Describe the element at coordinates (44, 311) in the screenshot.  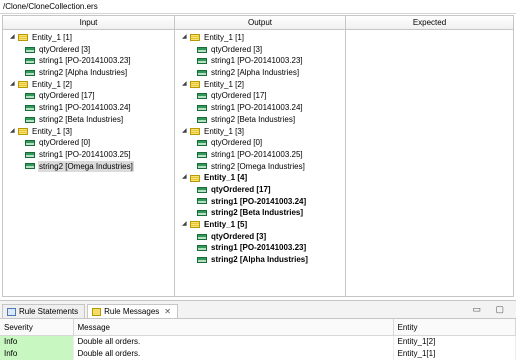
I see `tab-rule-statements: Rule Statements` at that location.